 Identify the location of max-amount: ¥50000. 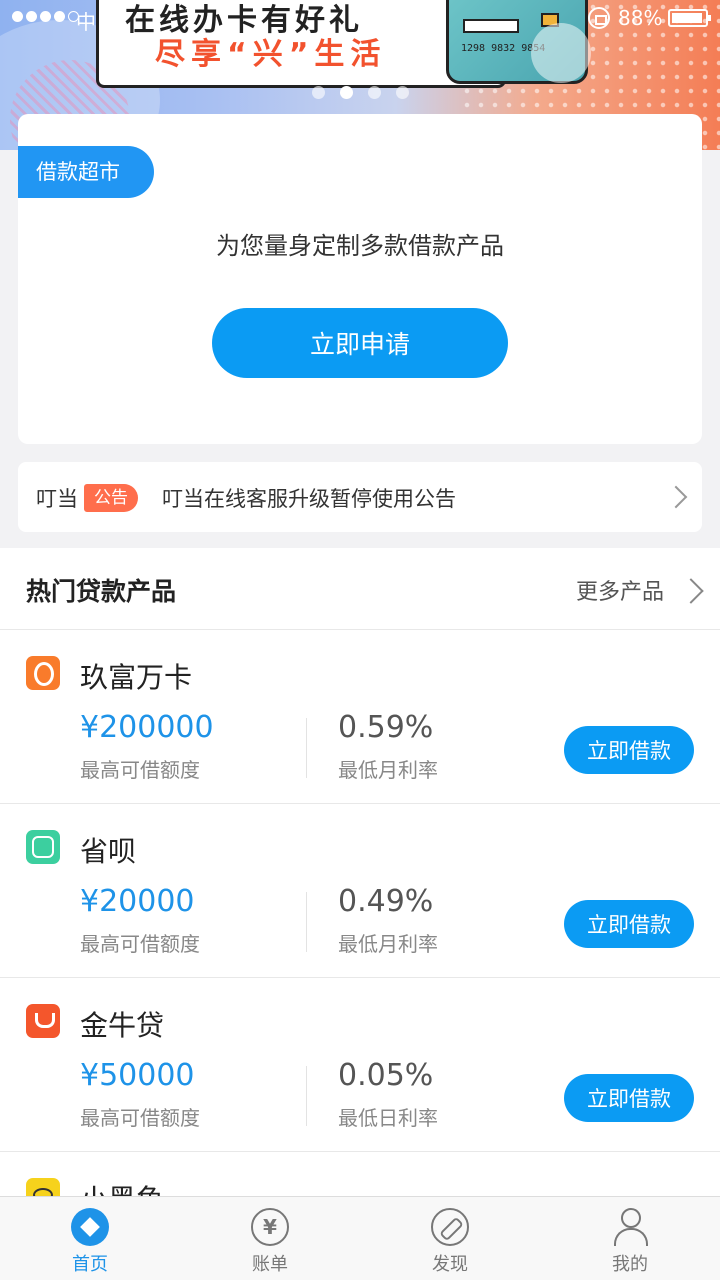
(137, 1075).